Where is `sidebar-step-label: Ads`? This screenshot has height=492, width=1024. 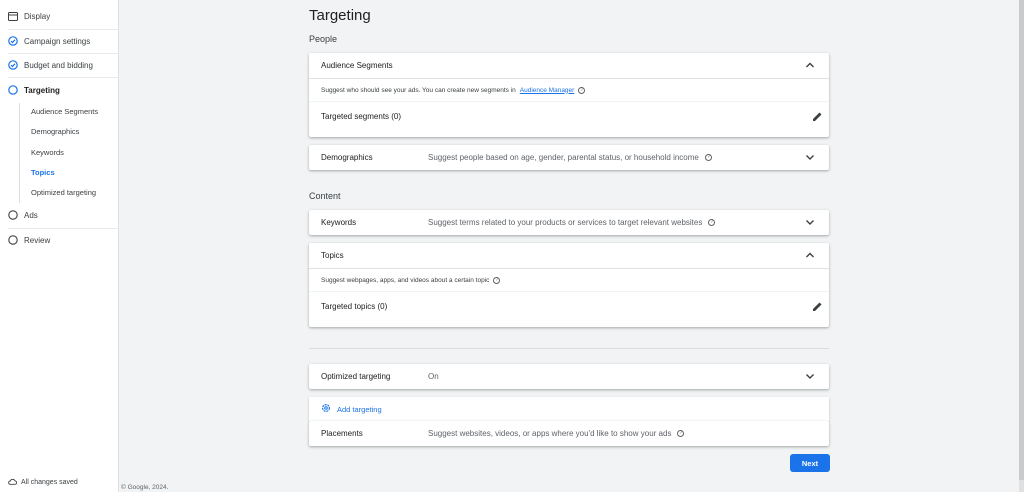
sidebar-step-label: Ads is located at coordinates (31, 215).